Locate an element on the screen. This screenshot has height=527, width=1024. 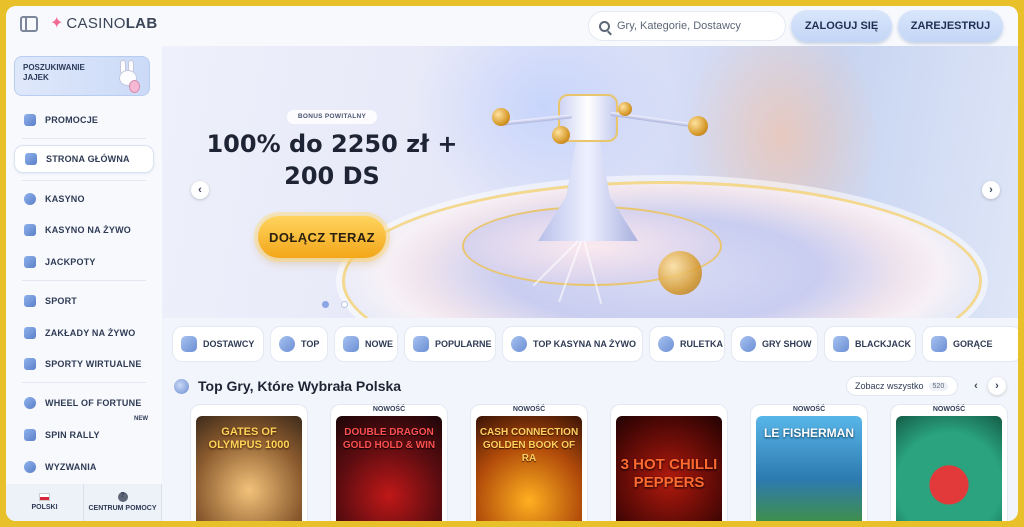
slide-dot-active is located at coordinates (325, 304).